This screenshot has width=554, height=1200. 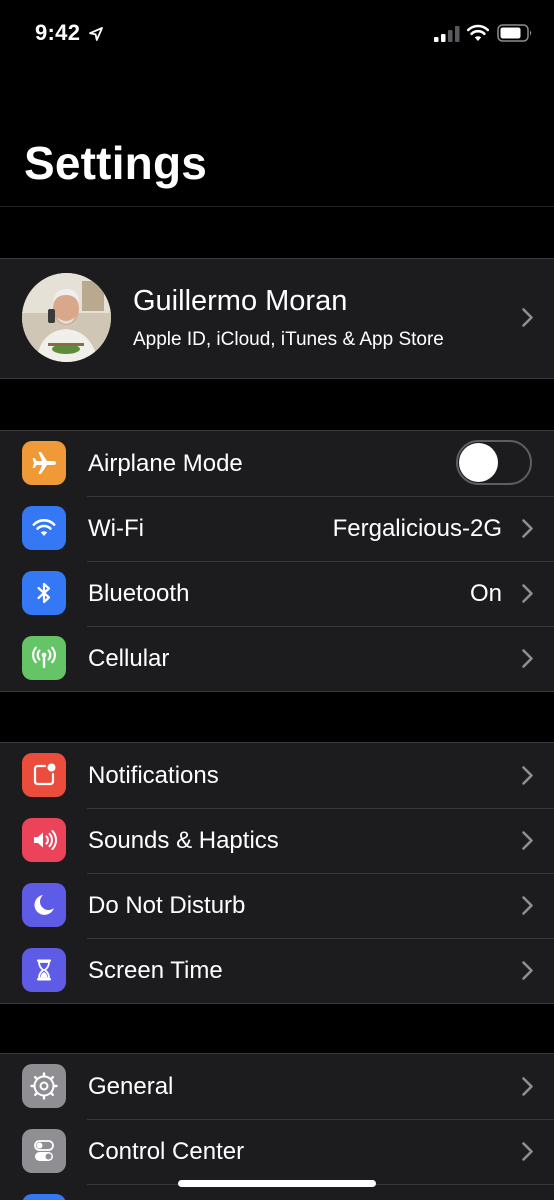 I want to click on divider, so click(x=277, y=206).